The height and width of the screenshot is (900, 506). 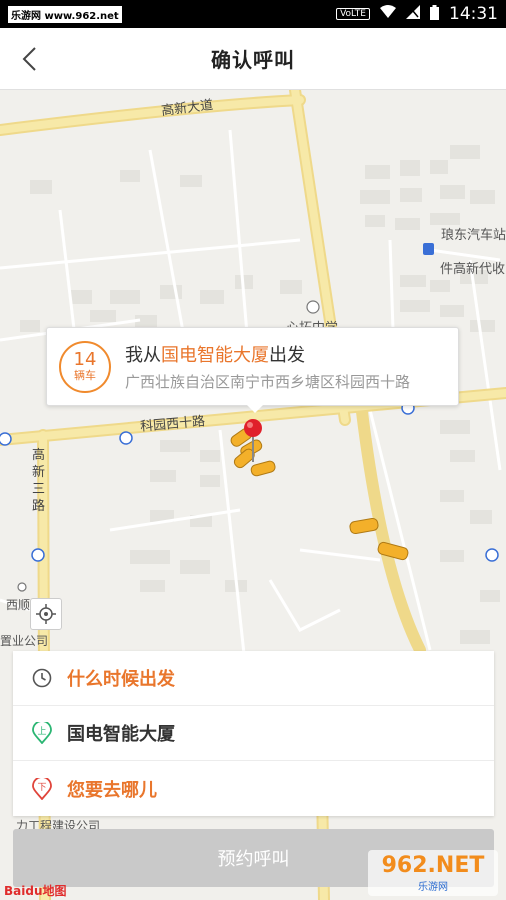 I want to click on pickup-place: 国电智能大厦, so click(x=215, y=355).